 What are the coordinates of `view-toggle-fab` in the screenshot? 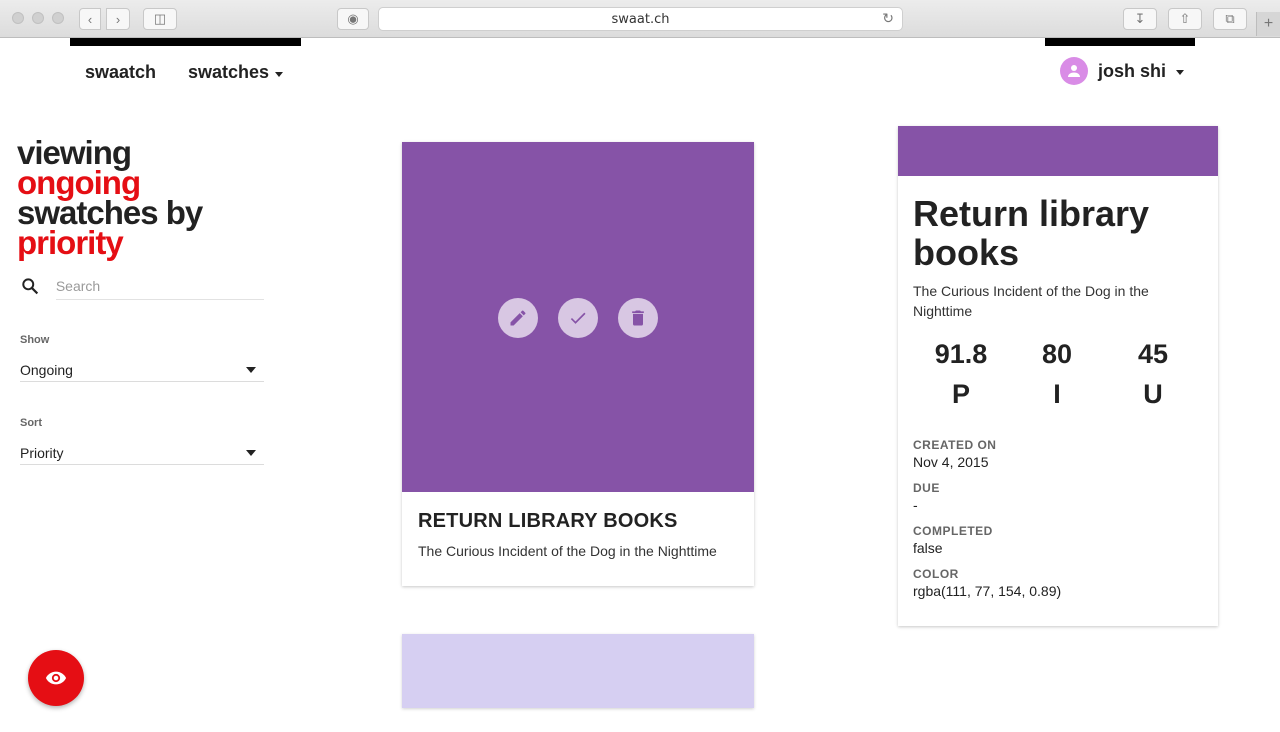 It's located at (56, 678).